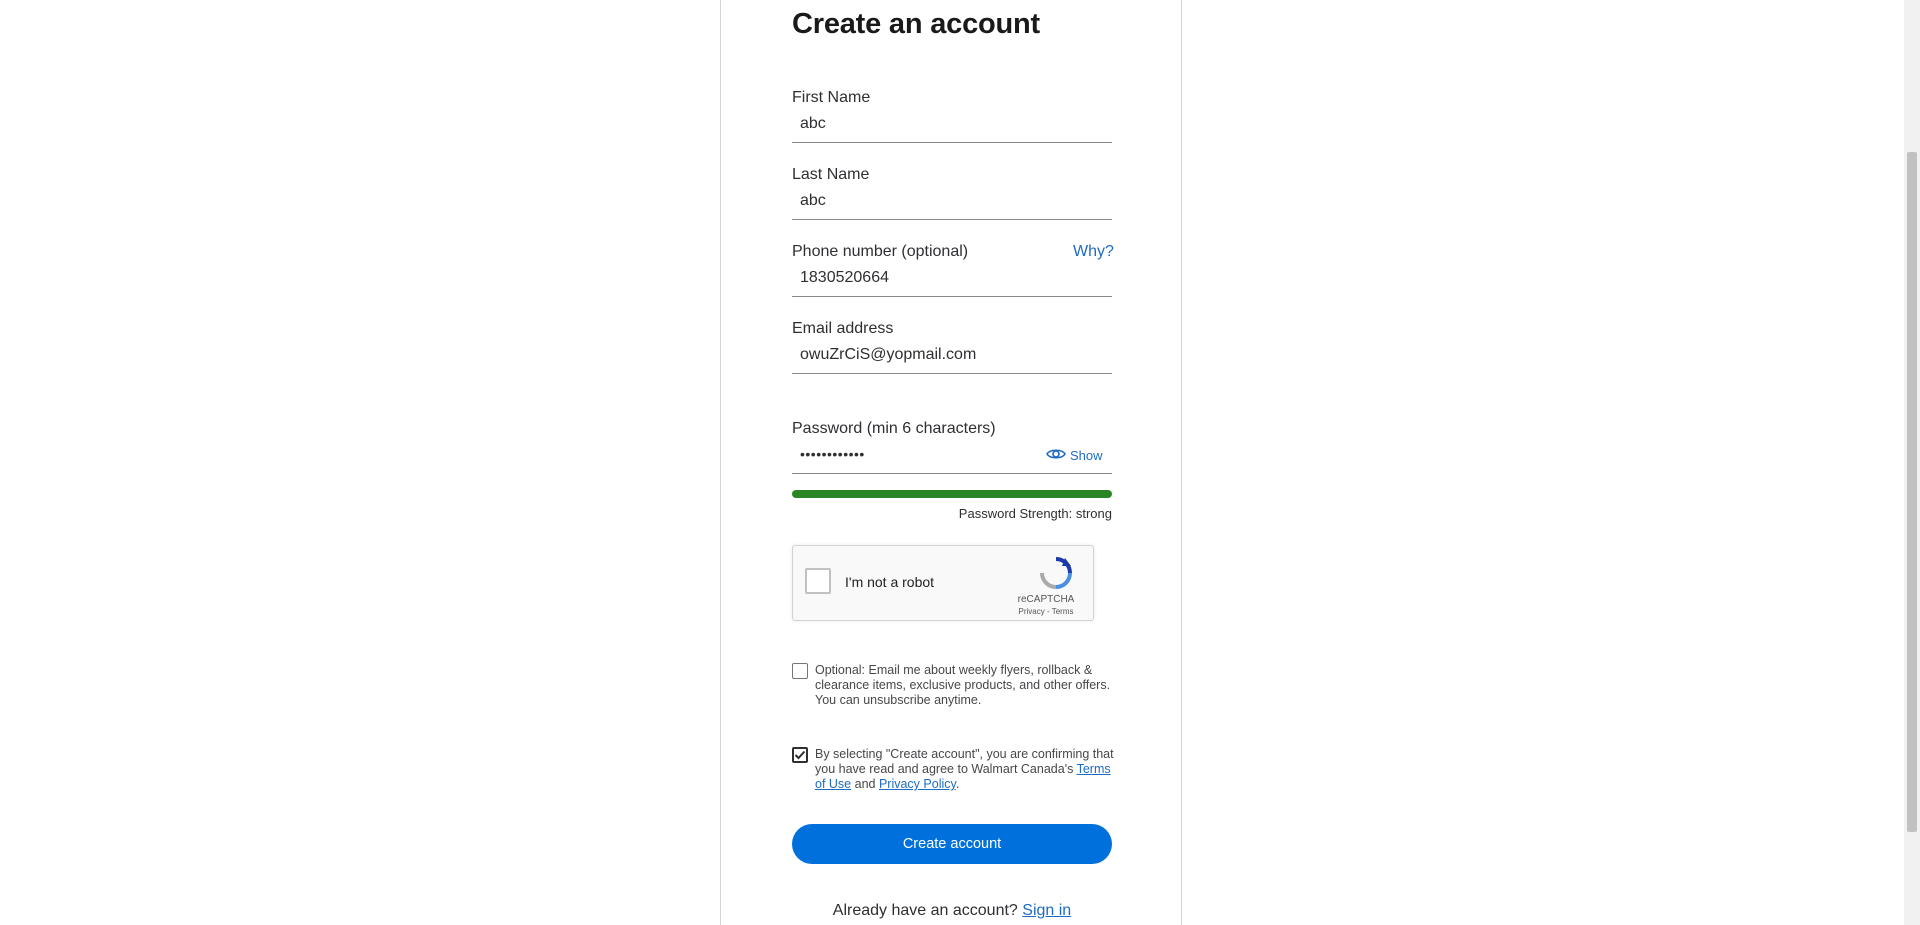  What do you see at coordinates (952, 296) in the screenshot?
I see `phone-underline` at bounding box center [952, 296].